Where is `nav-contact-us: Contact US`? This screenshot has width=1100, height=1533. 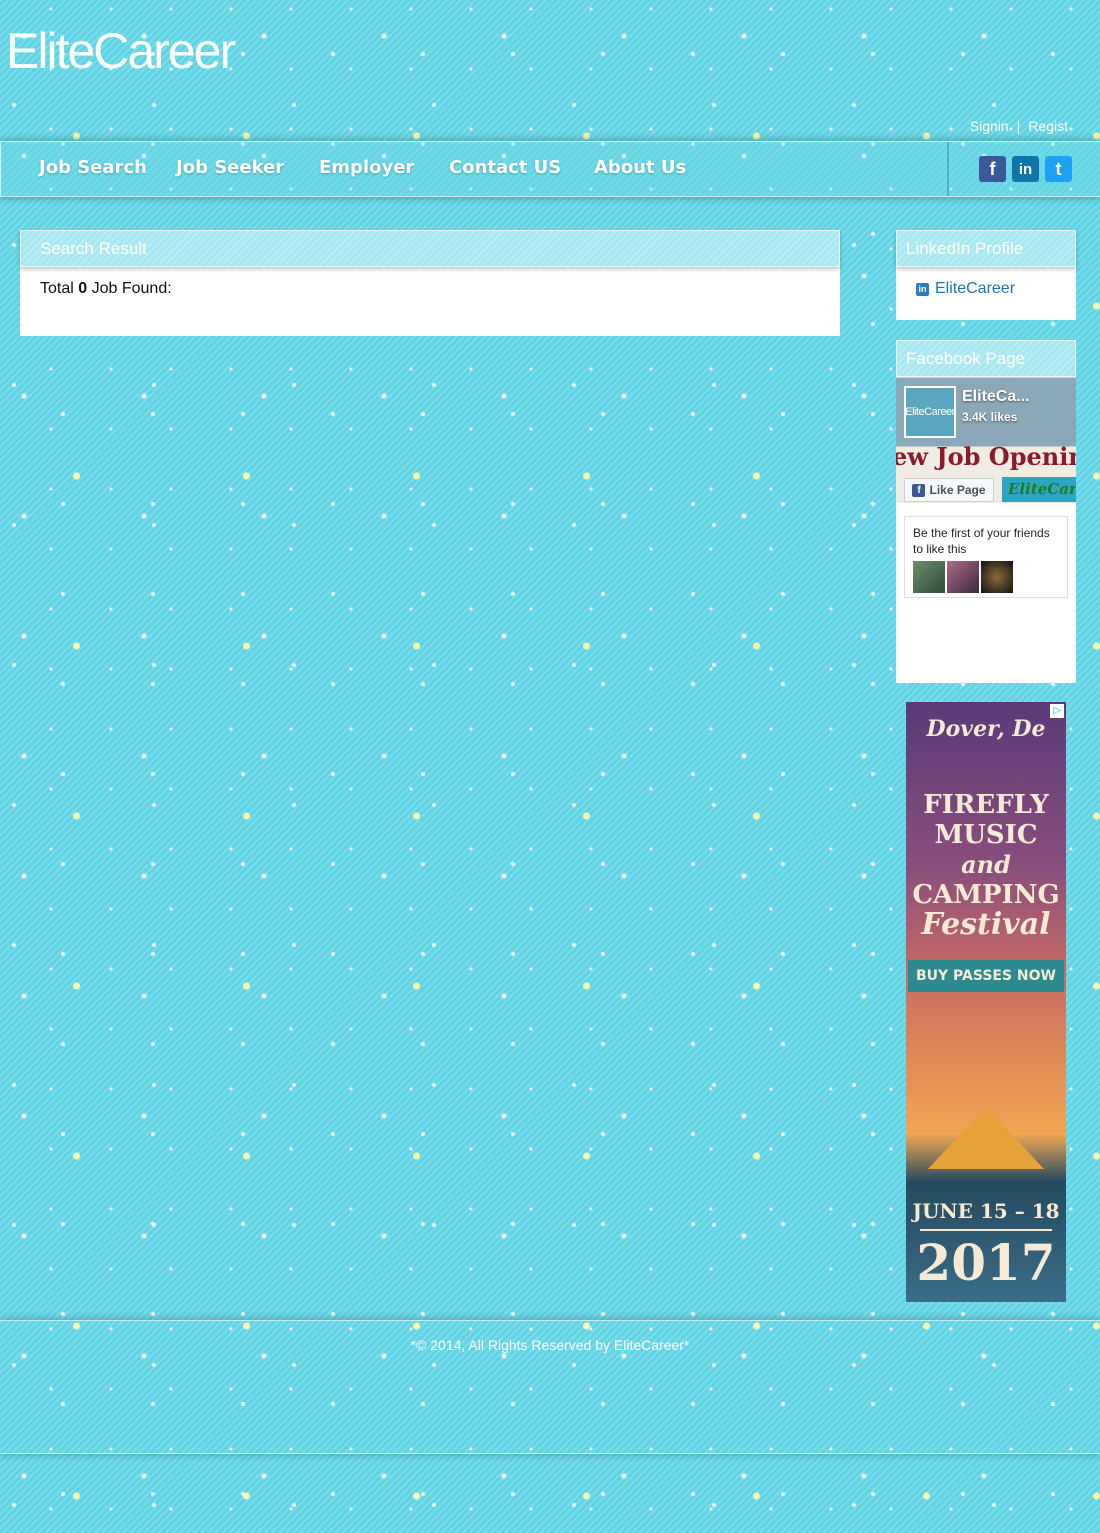
nav-contact-us: Contact US is located at coordinates (505, 167).